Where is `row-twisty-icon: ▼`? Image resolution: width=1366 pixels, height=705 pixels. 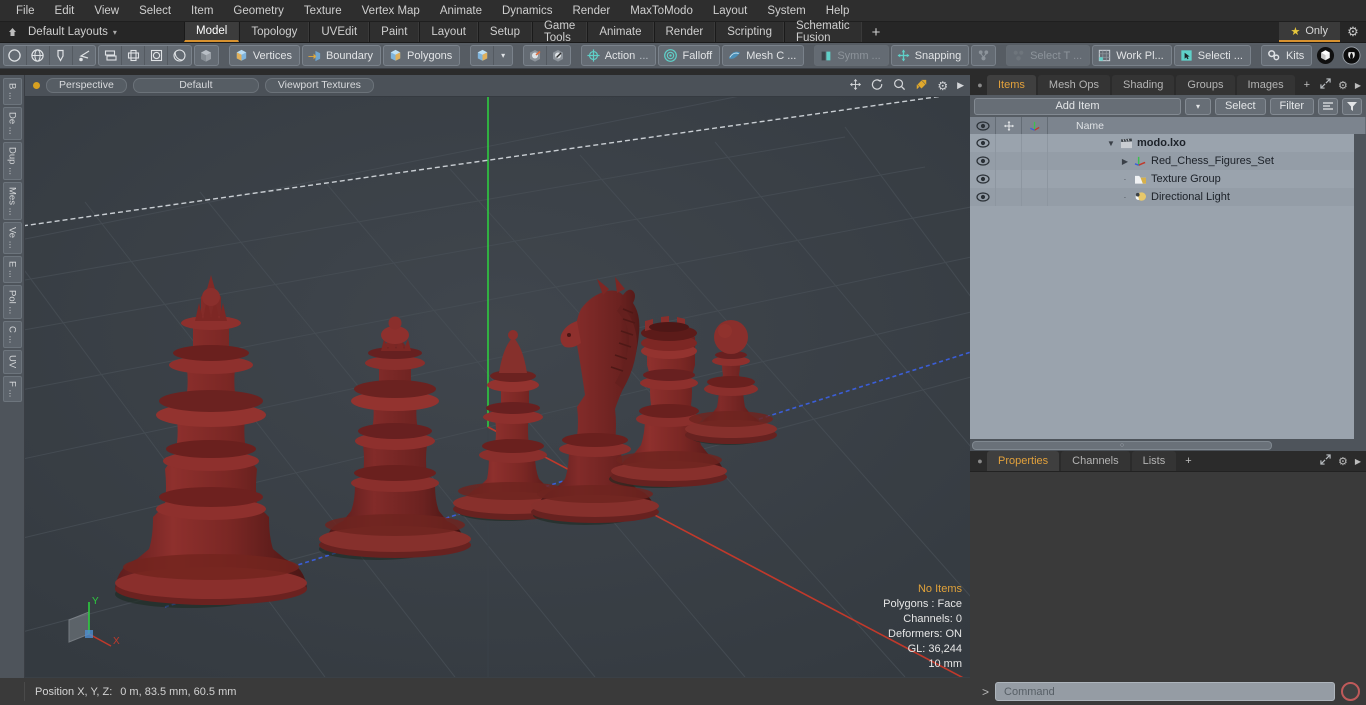 row-twisty-icon: ▼ is located at coordinates (1111, 143).